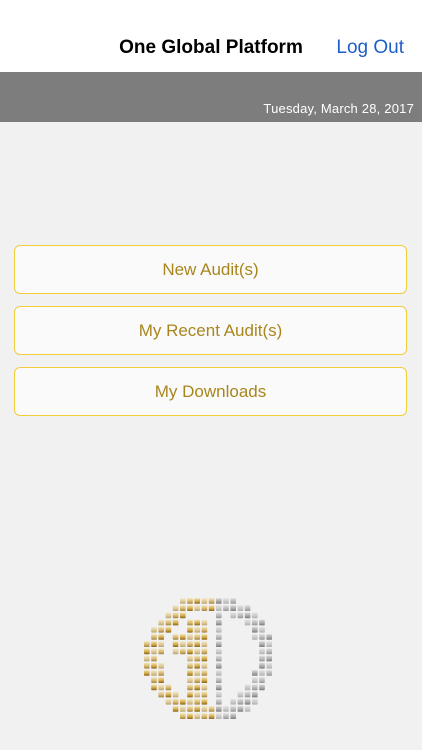 The height and width of the screenshot is (750, 422). I want to click on globe-one-logo-graphic, so click(208, 658).